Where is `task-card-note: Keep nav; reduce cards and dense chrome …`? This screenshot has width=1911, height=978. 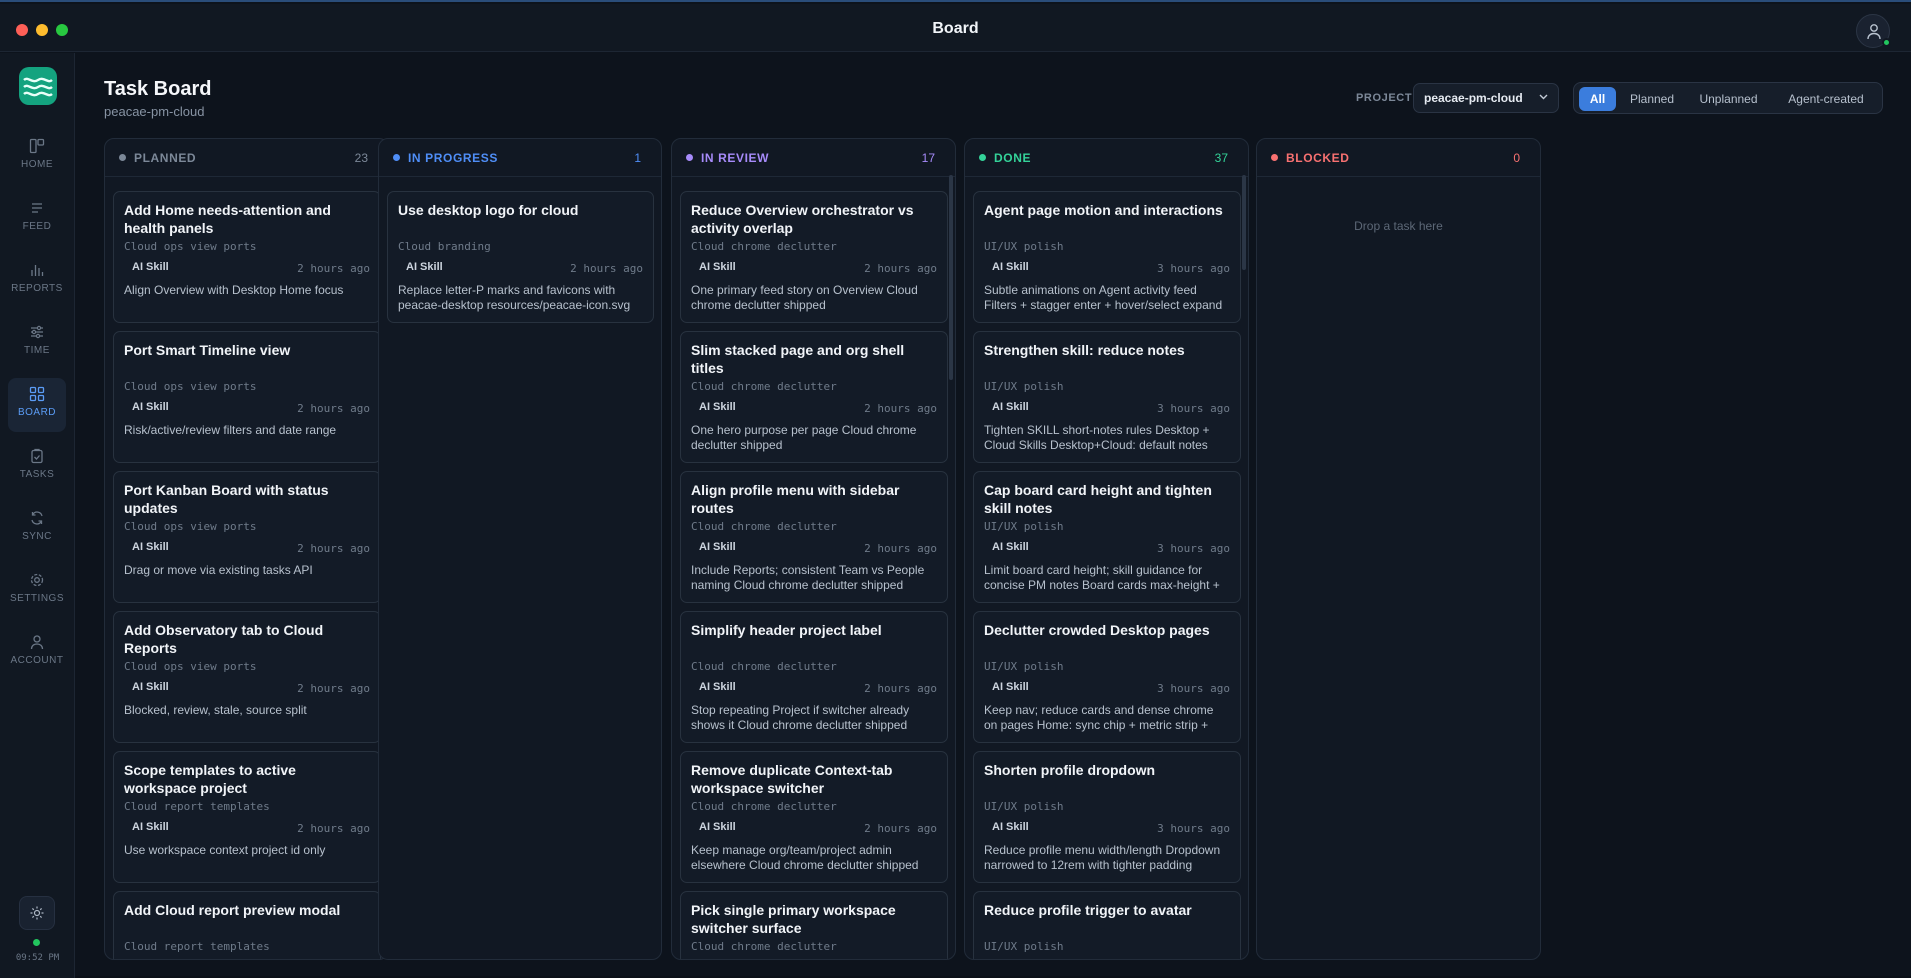 task-card-note: Keep nav; reduce cards and dense chrome … is located at coordinates (1099, 717).